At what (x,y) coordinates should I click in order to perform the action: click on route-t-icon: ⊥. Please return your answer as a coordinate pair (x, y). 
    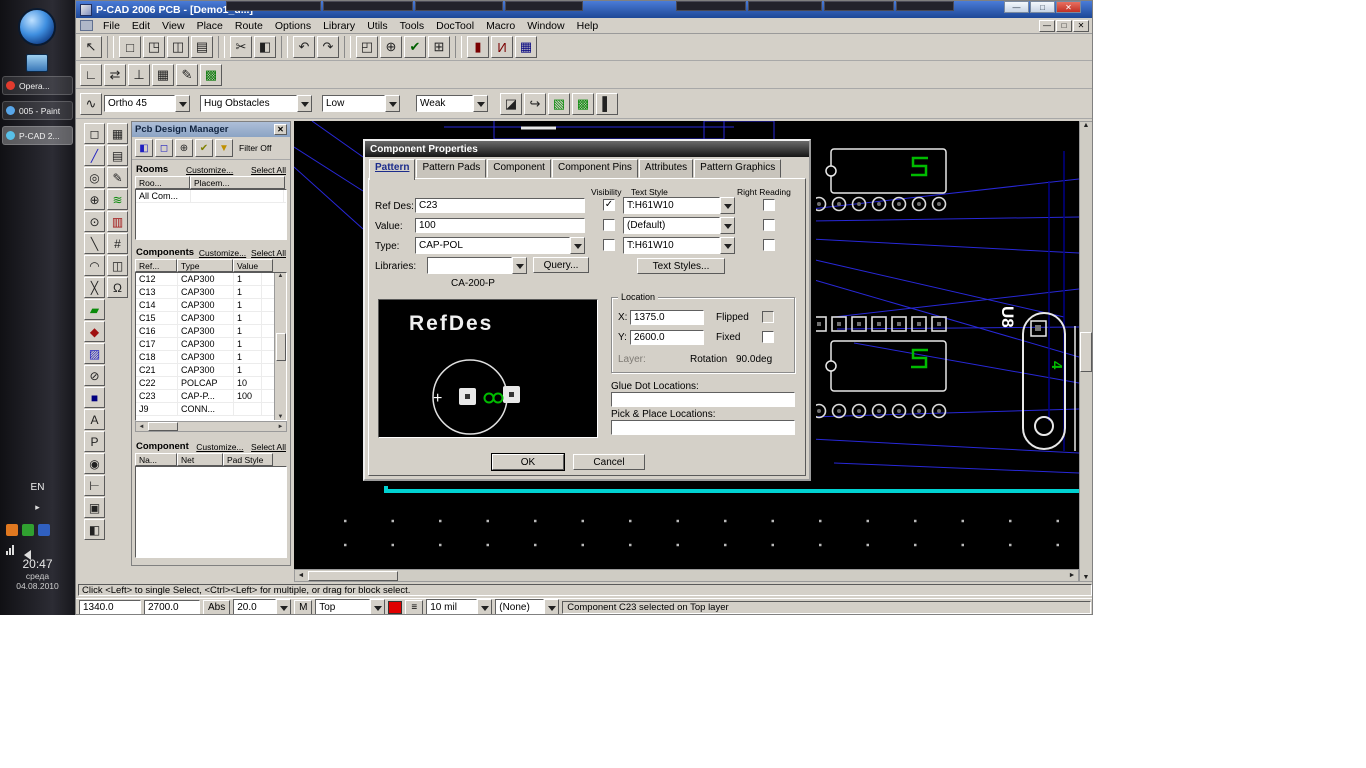
    Looking at the image, I should click on (139, 74).